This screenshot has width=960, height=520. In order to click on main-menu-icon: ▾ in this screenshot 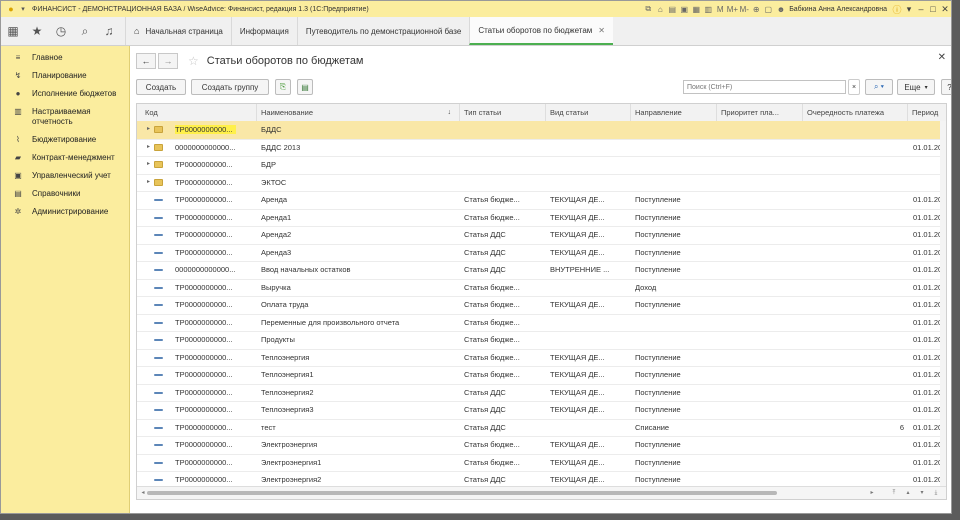, I will do `click(23, 9)`.